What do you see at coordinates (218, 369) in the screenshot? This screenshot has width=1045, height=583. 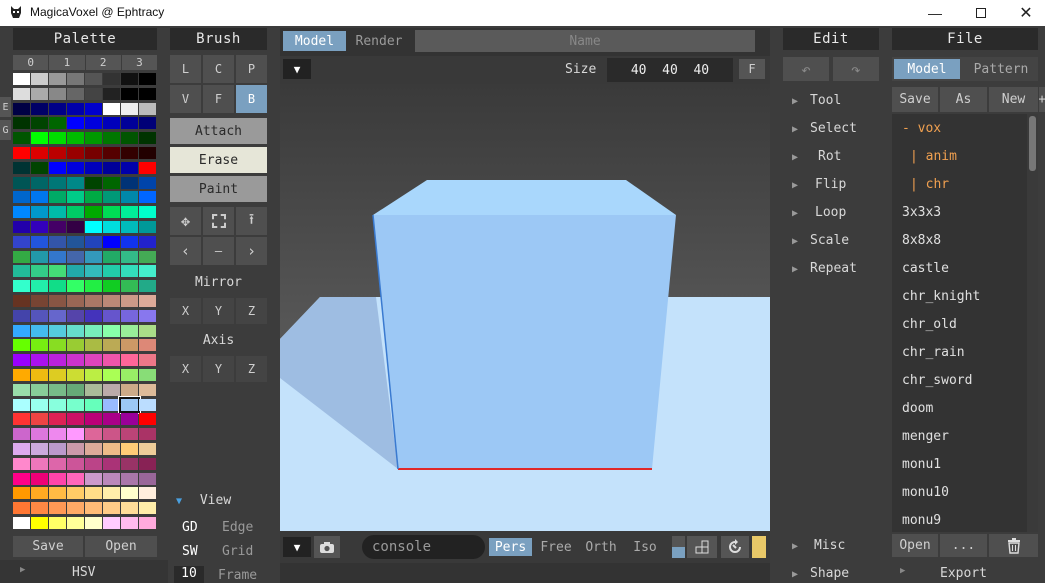 I see `axis-y-button: Y` at bounding box center [218, 369].